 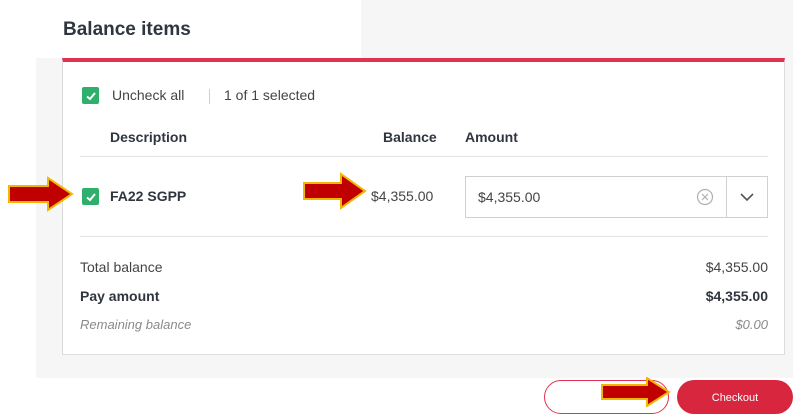 I want to click on chevron-down-icon, so click(x=747, y=197).